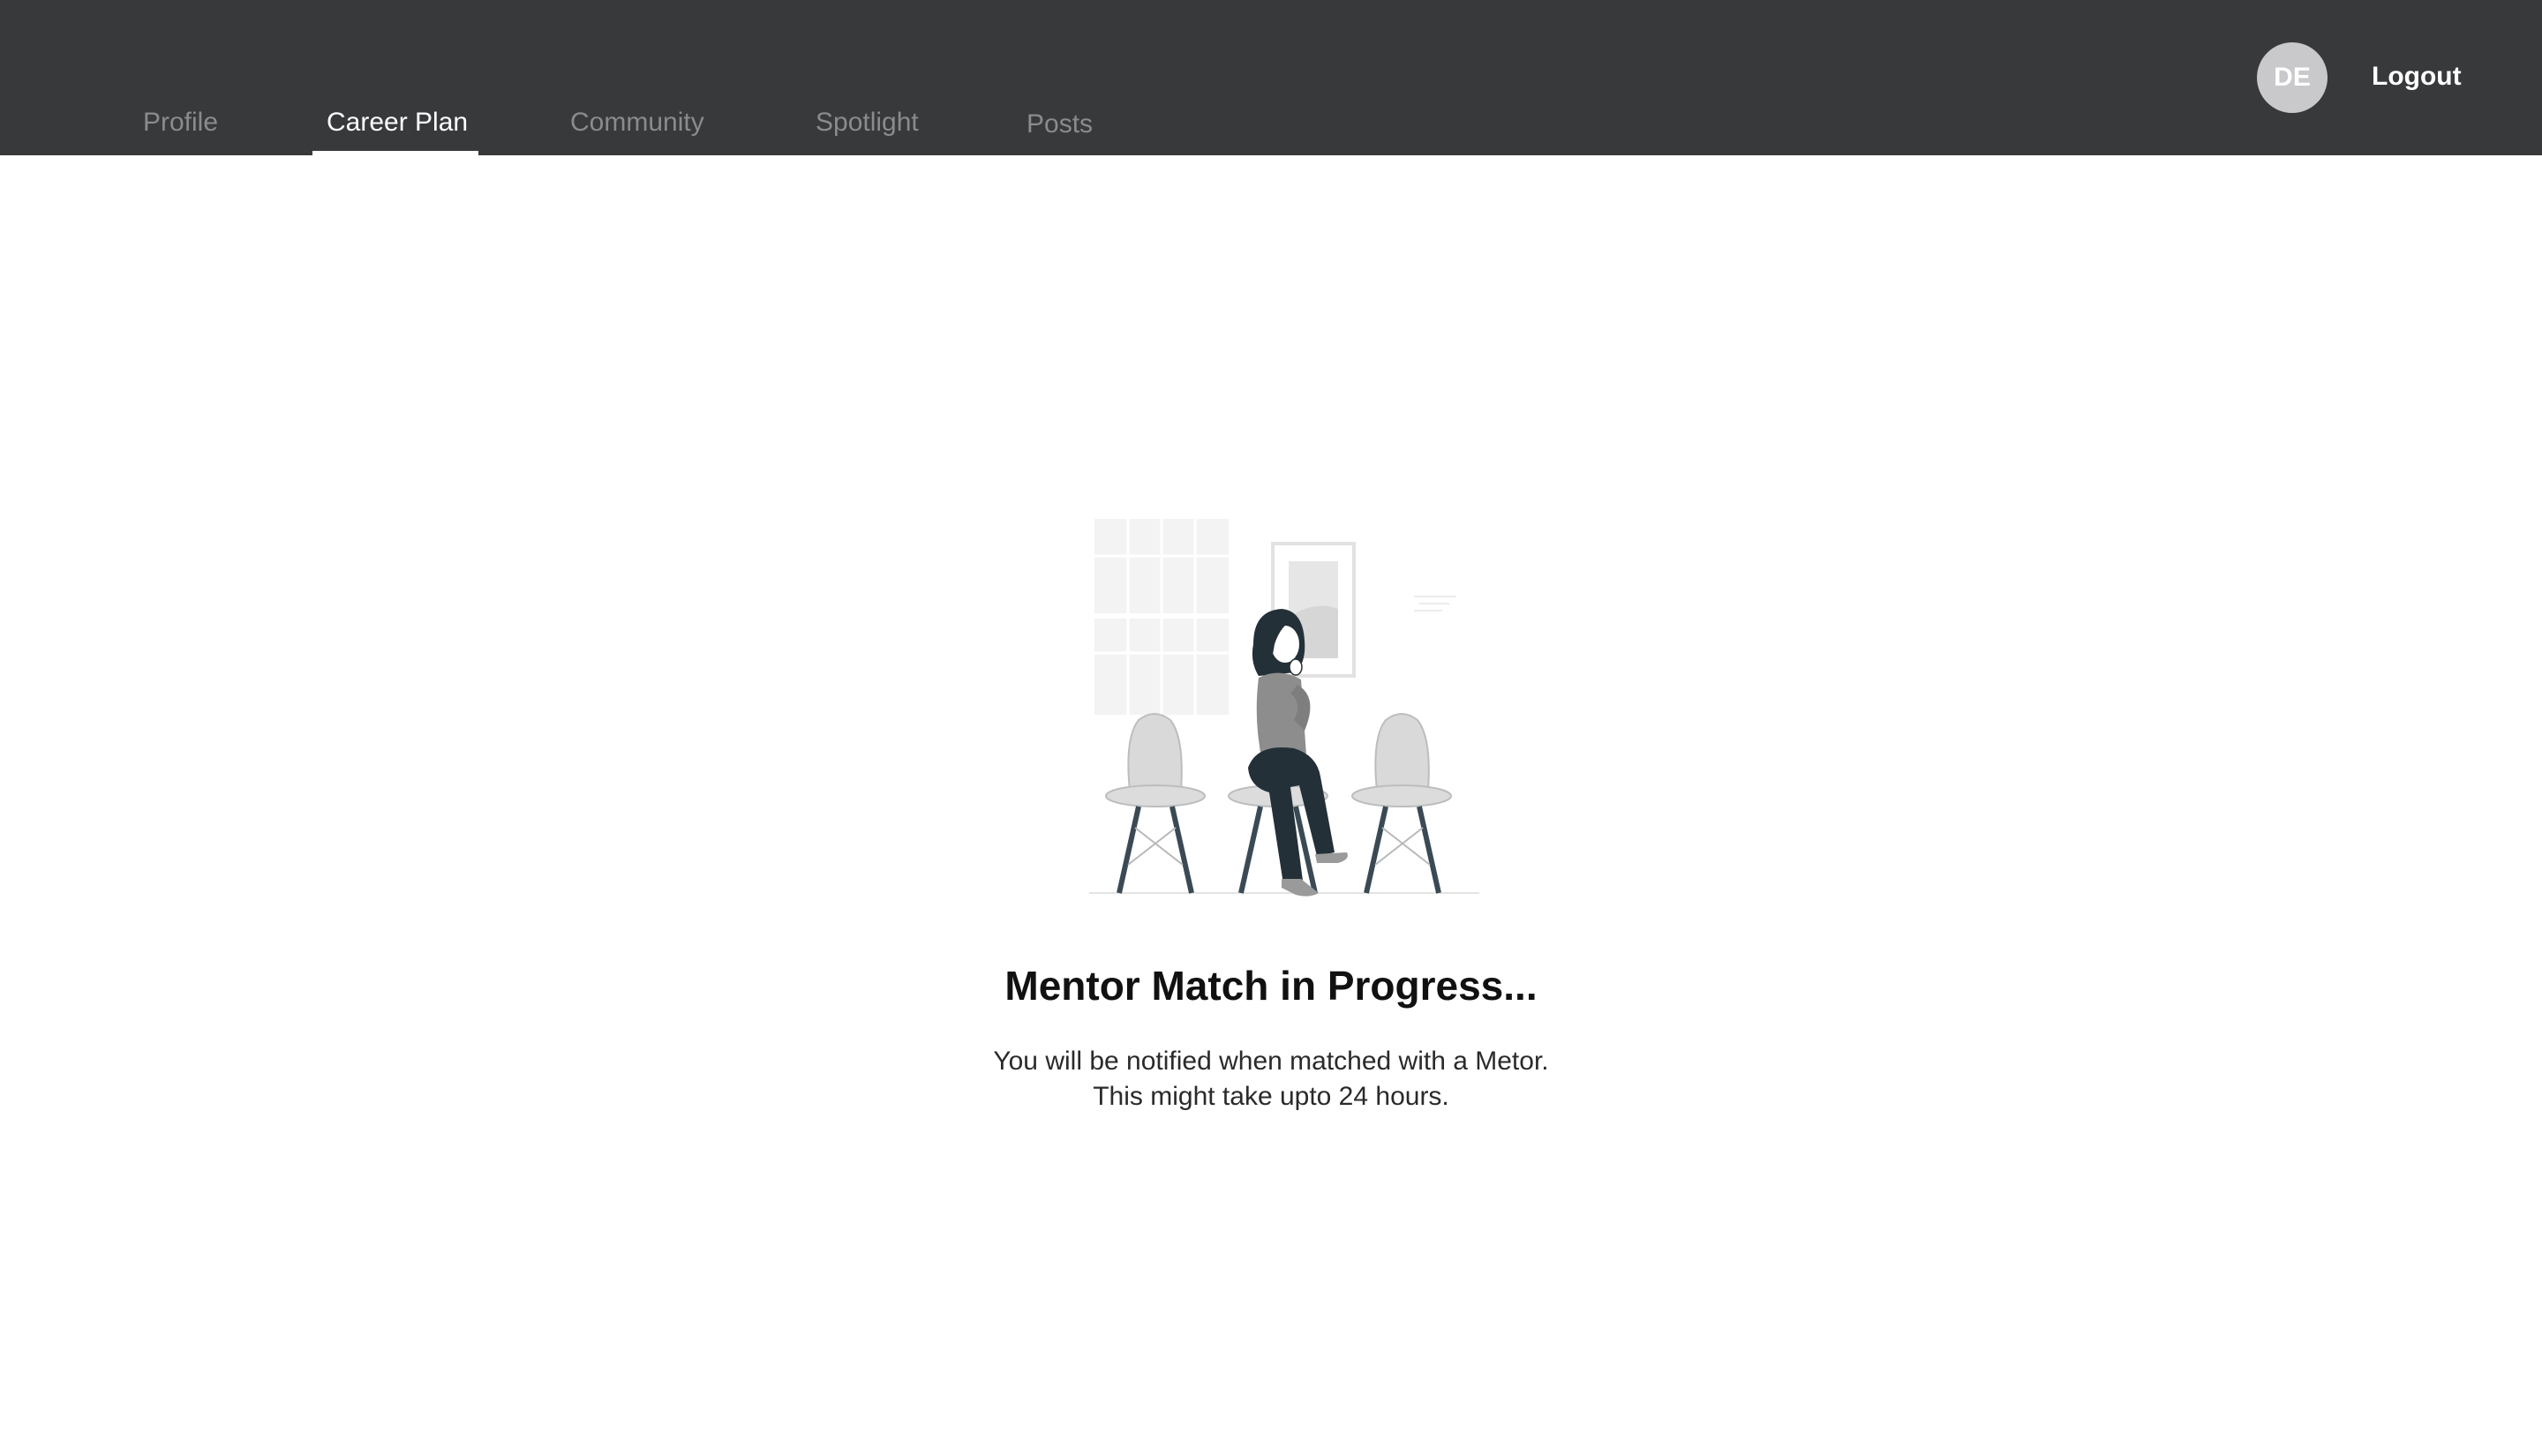 The image size is (2542, 1456). Describe the element at coordinates (1161, 617) in the screenshot. I see `window-shape` at that location.